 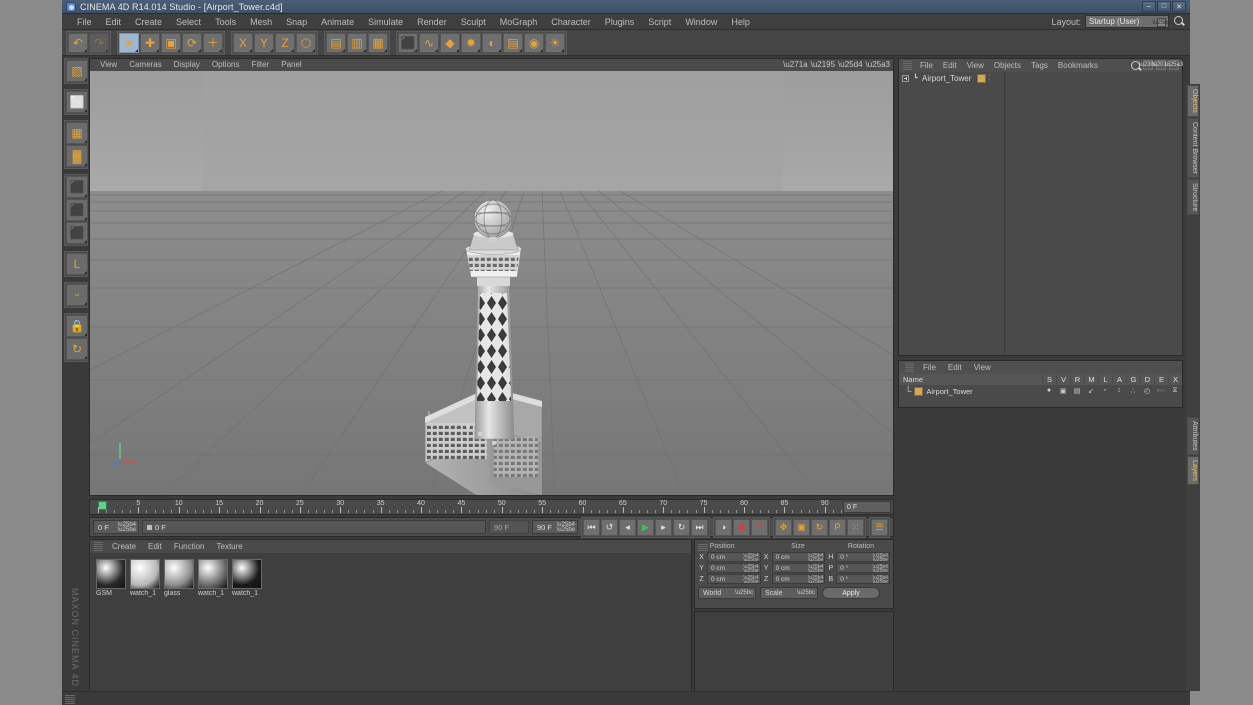 What do you see at coordinates (620, 22) in the screenshot?
I see `menu-plugins: Plugins` at bounding box center [620, 22].